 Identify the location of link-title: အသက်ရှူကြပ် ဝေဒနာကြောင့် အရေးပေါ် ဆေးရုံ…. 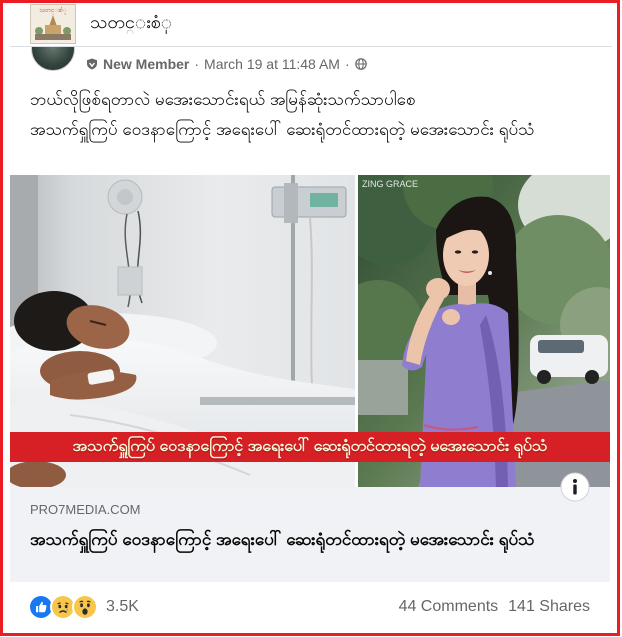
(300, 551).